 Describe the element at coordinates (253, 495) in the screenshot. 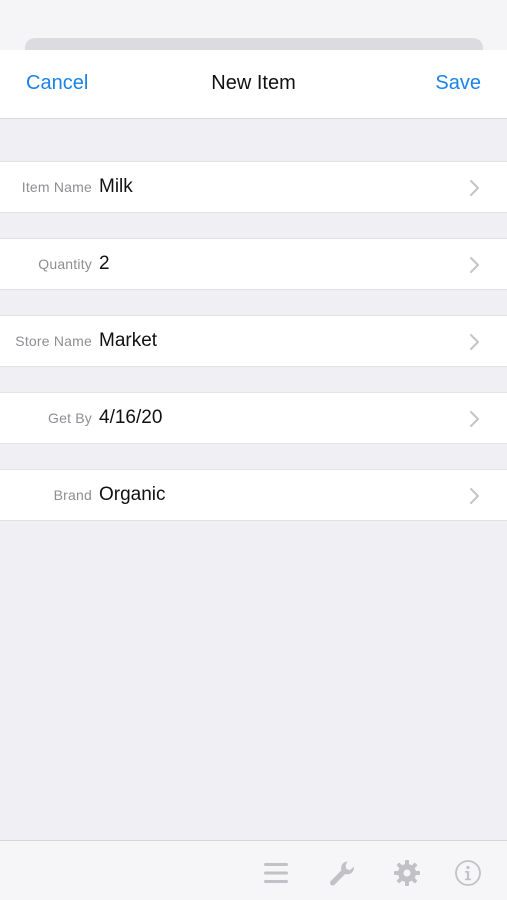

I see `brand-row: Brand Organic` at that location.